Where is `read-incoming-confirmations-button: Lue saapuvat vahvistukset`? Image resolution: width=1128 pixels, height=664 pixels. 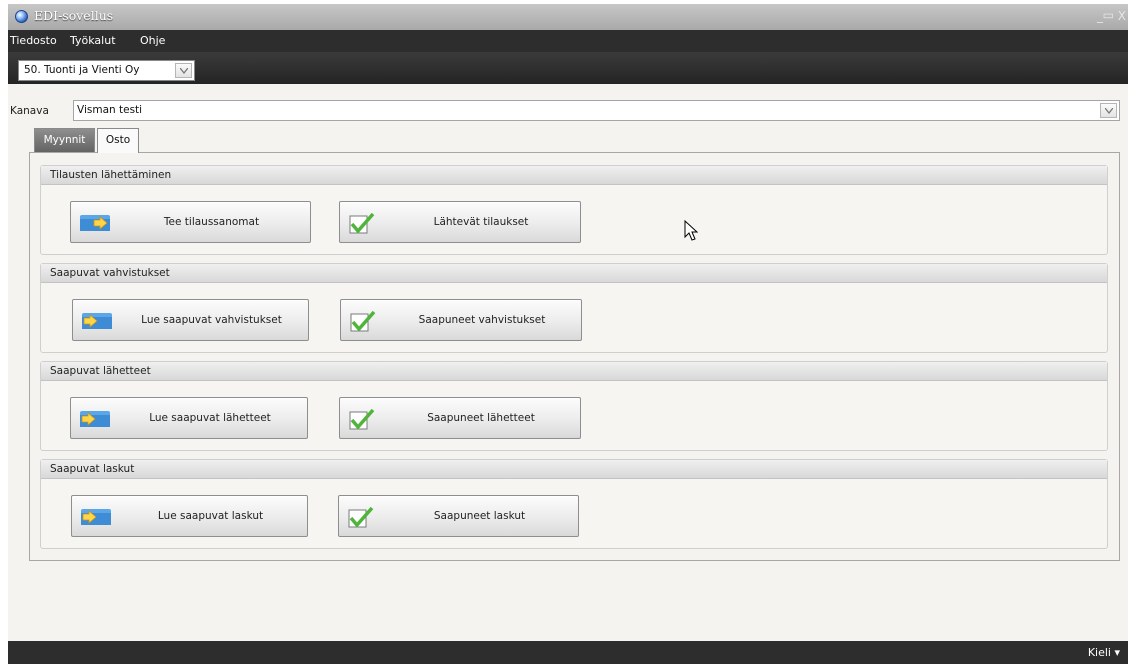 read-incoming-confirmations-button: Lue saapuvat vahvistukset is located at coordinates (190, 320).